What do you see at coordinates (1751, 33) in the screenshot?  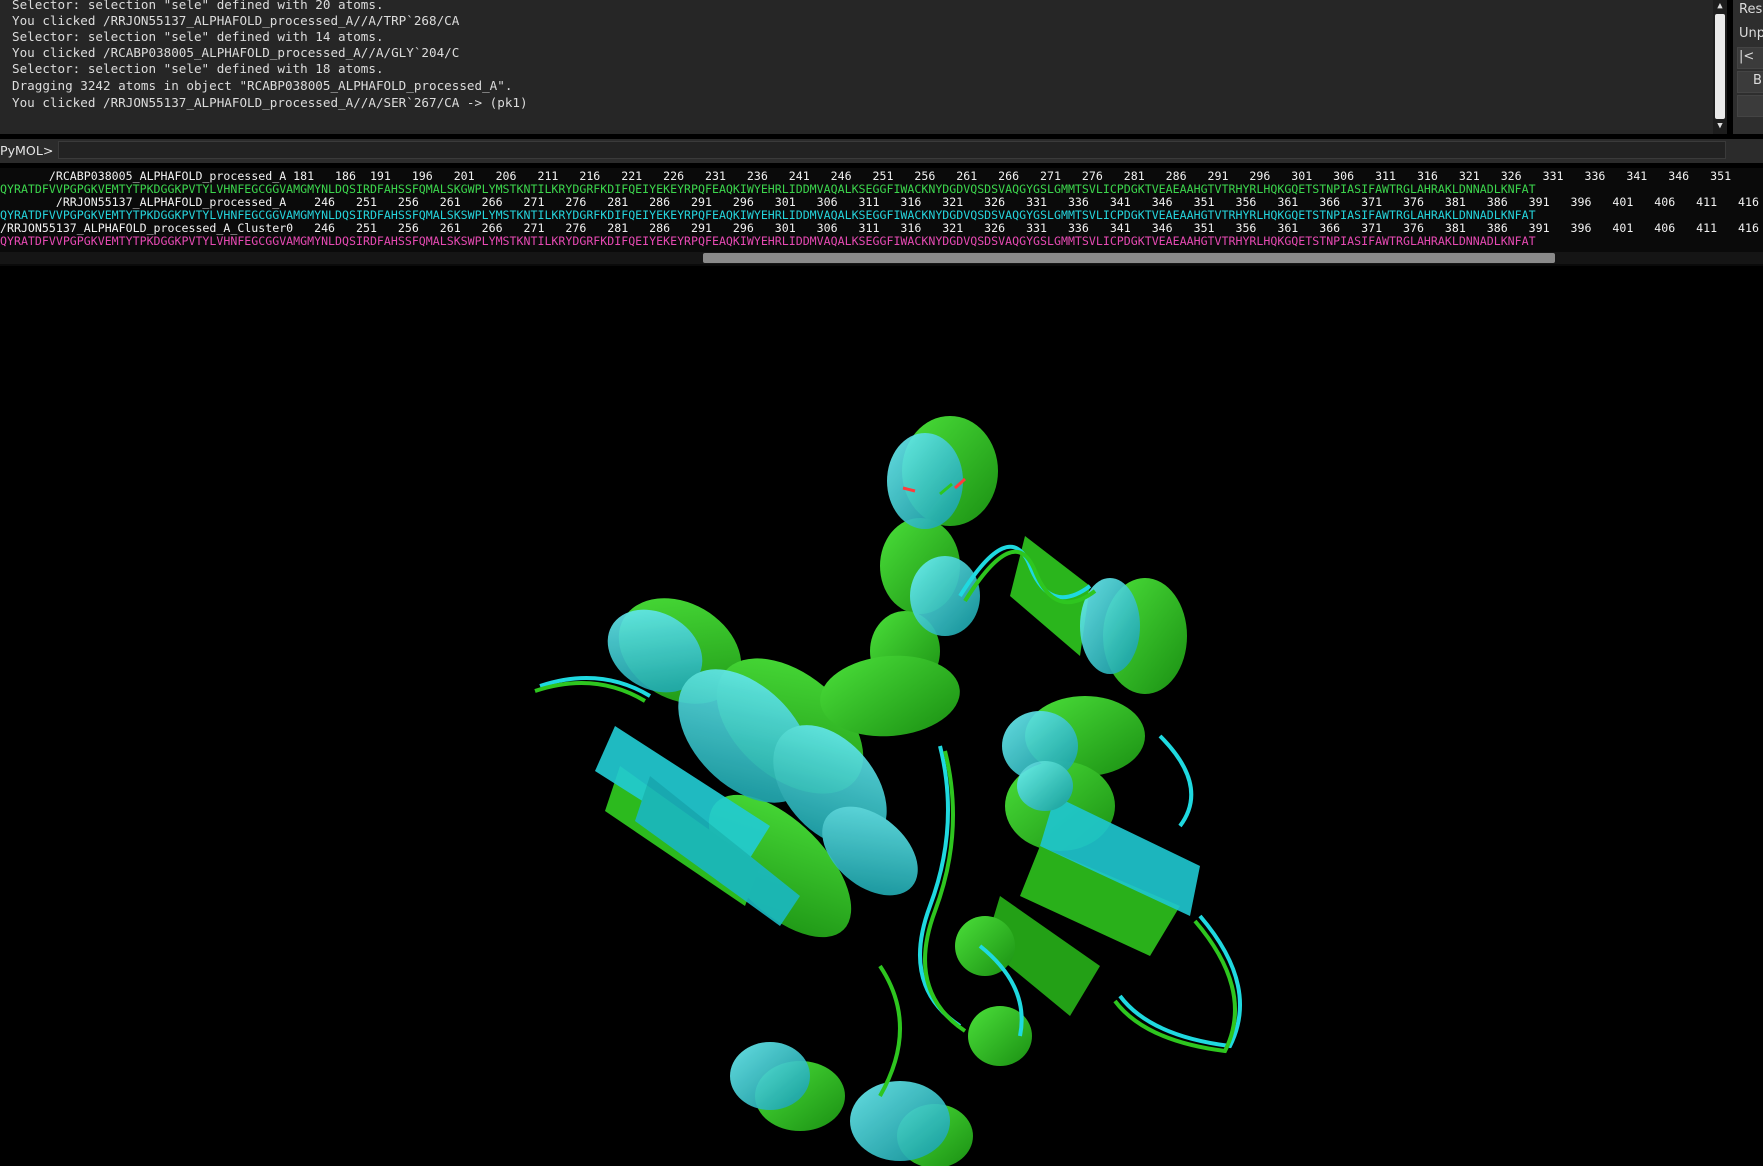 I see `side-item-unp: Unp` at bounding box center [1751, 33].